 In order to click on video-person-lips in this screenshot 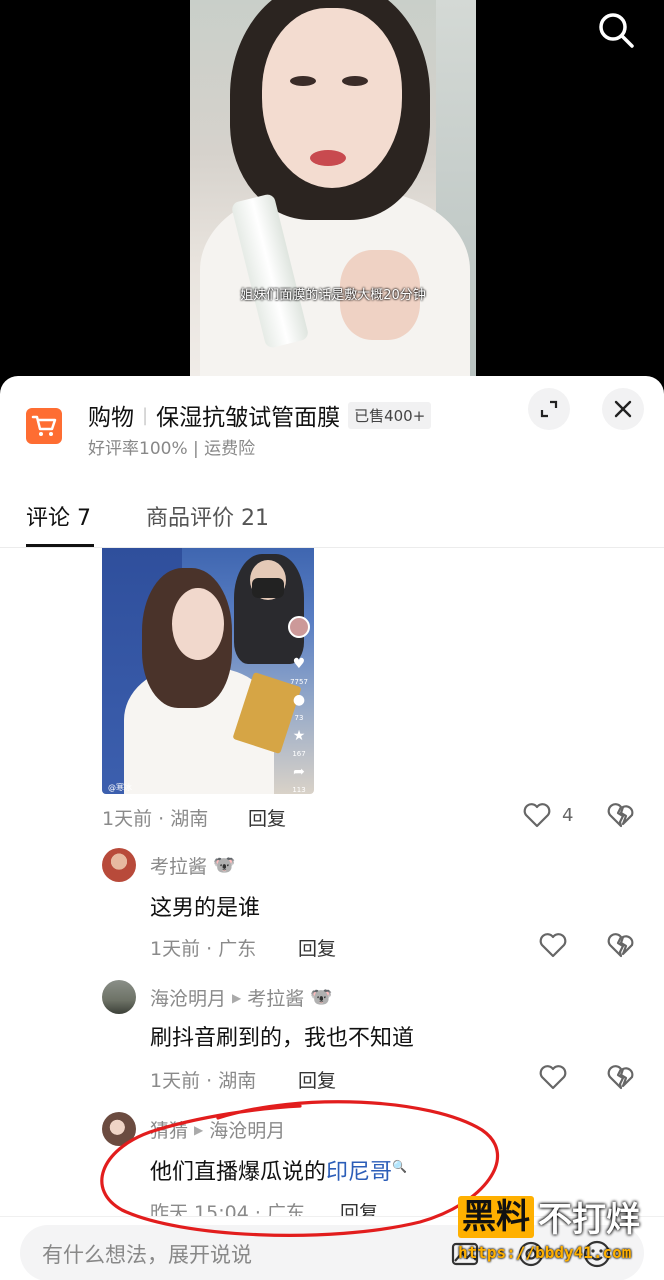, I will do `click(328, 158)`.